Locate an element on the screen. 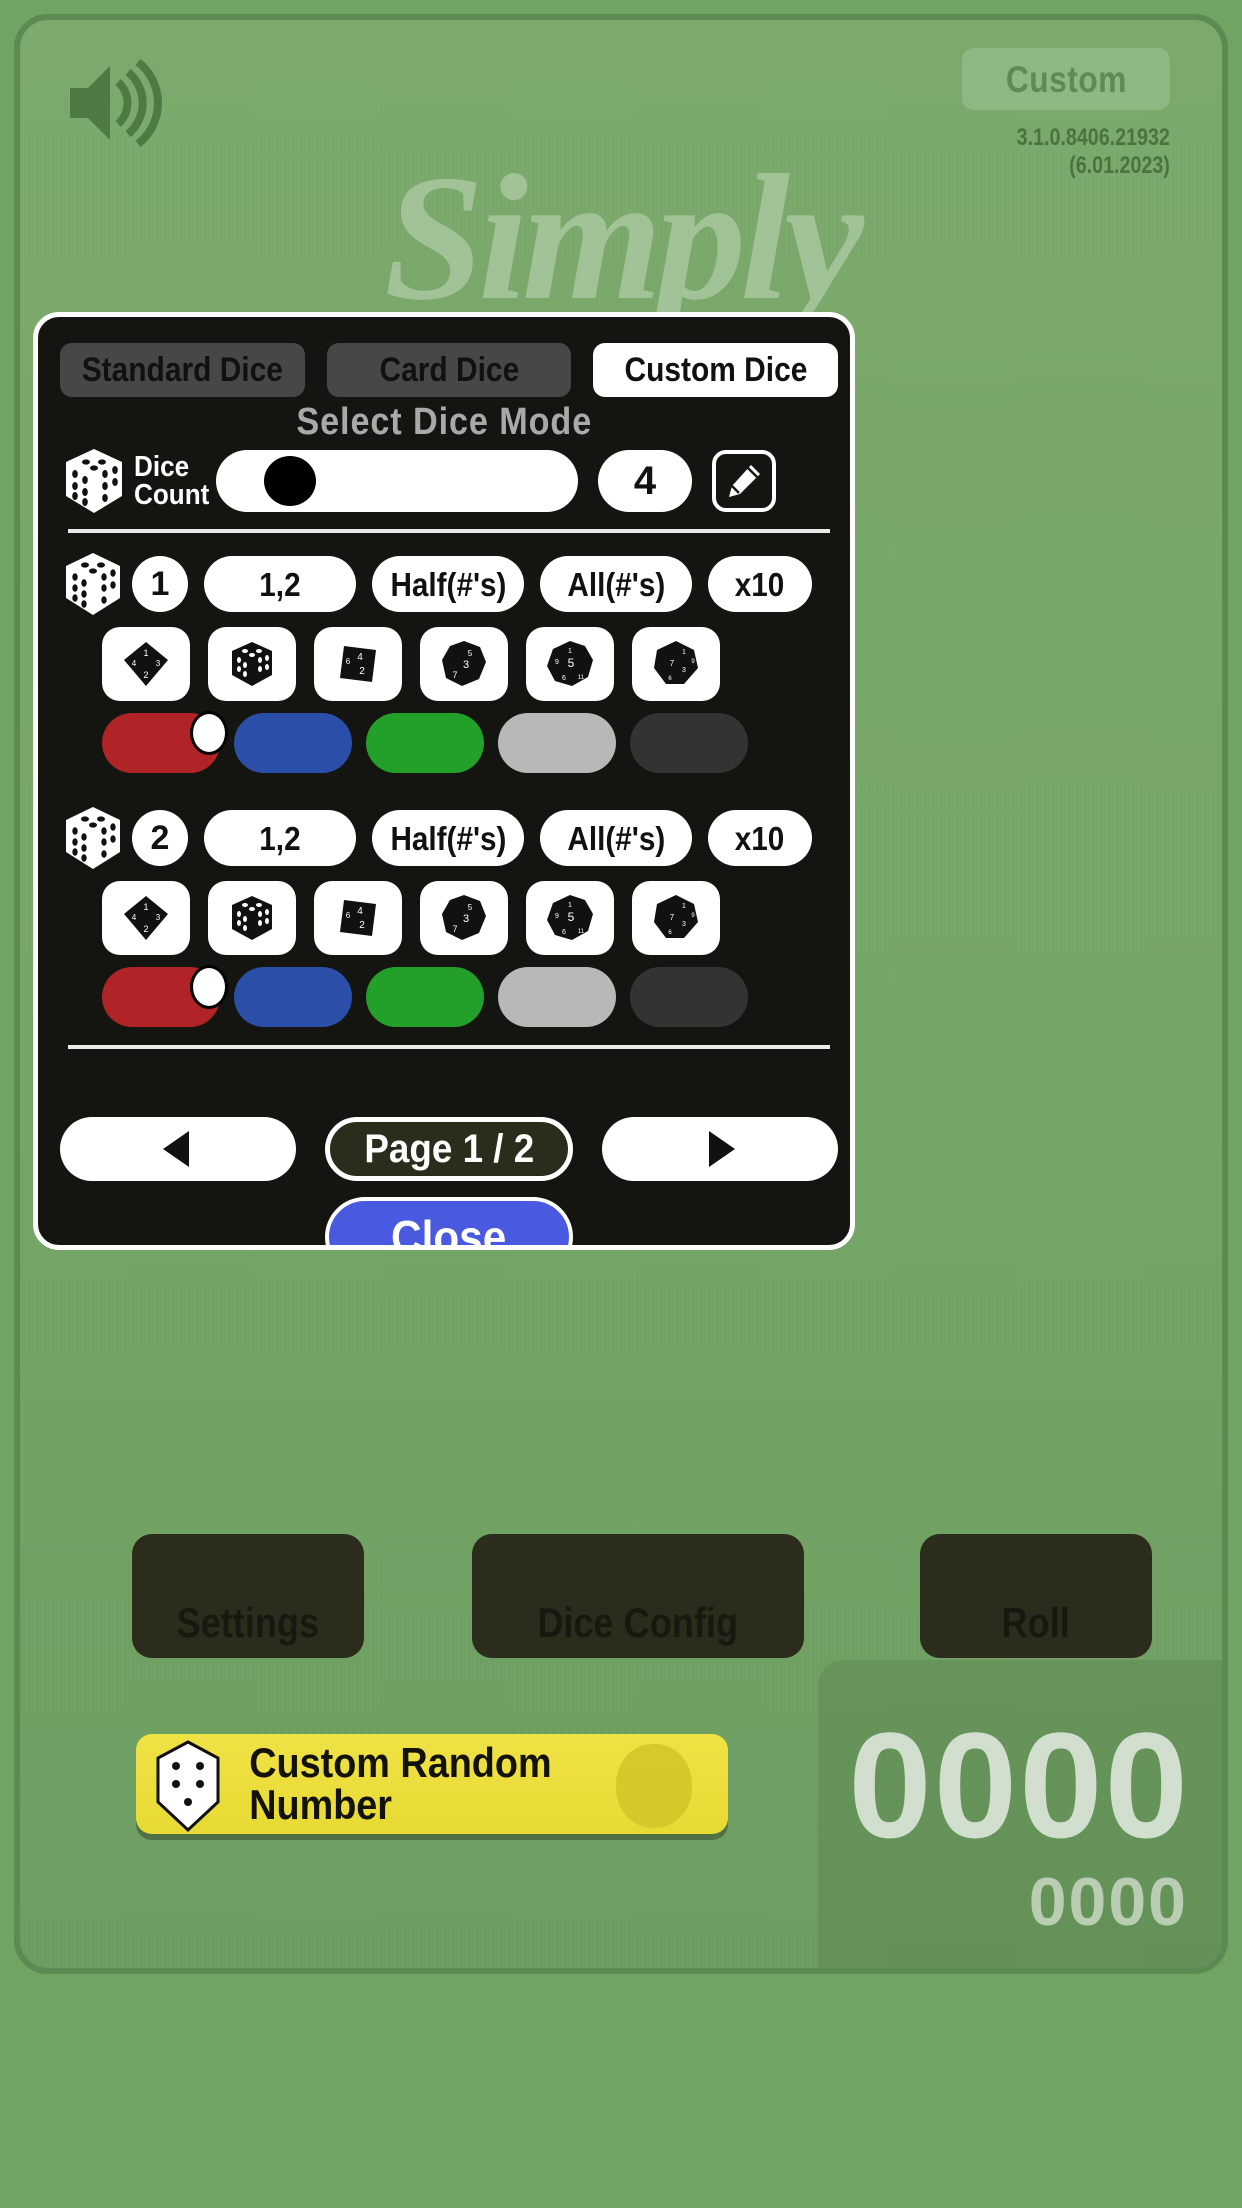  divider-bottom is located at coordinates (449, 1047).